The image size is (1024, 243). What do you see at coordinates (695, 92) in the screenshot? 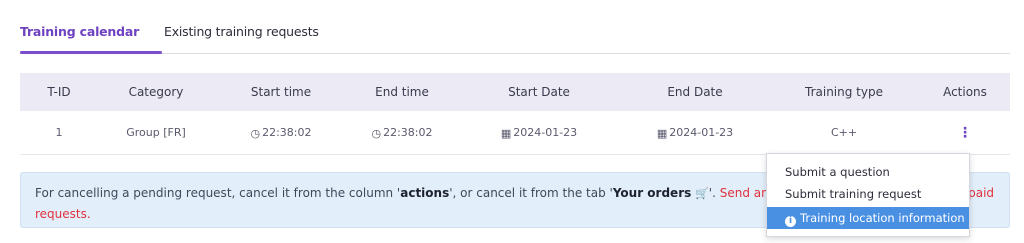
I see `column-header-end-date: End Date` at bounding box center [695, 92].